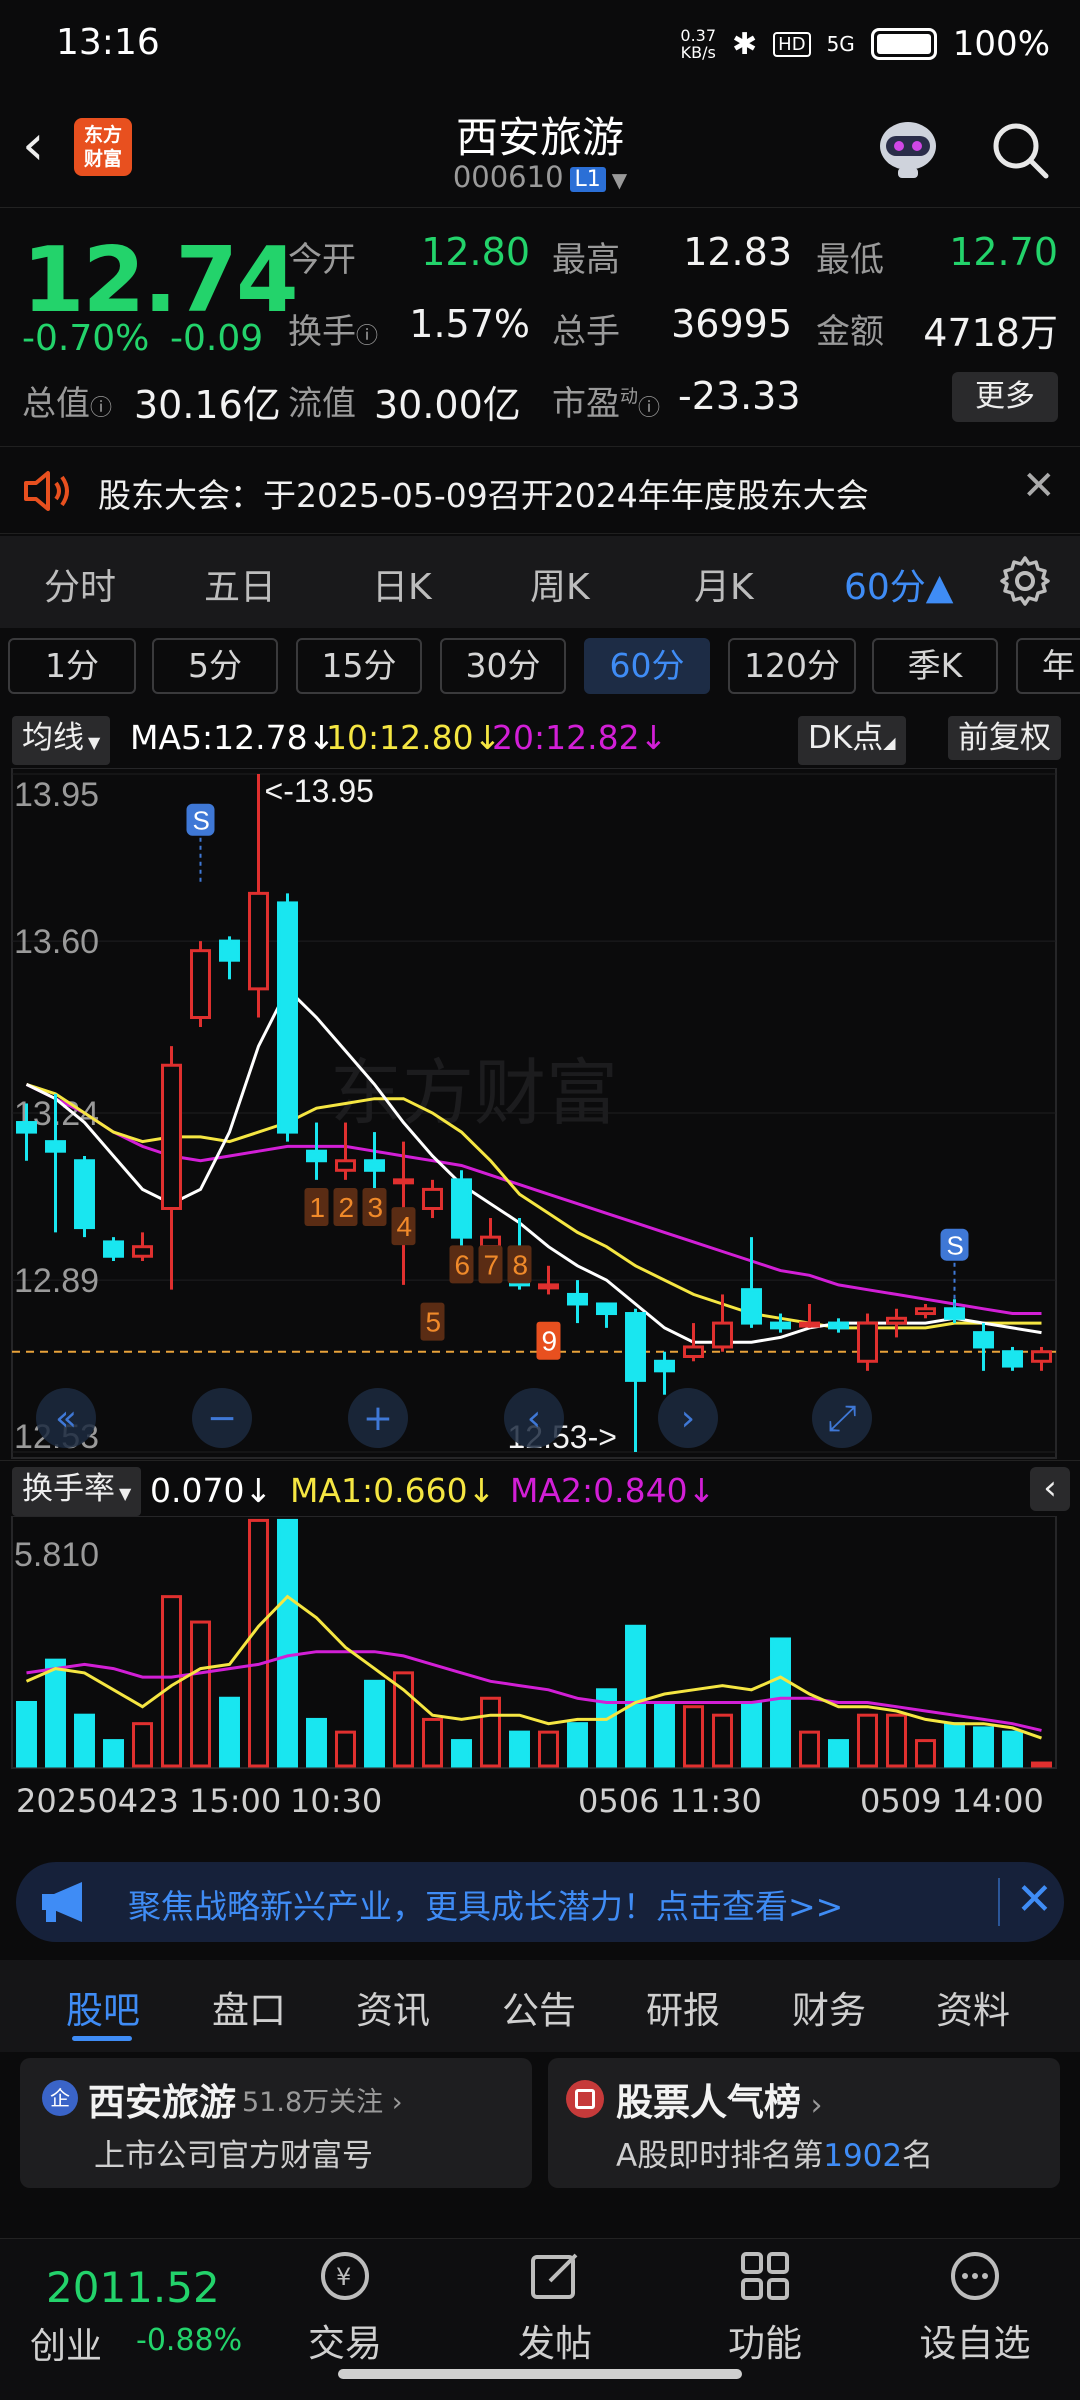 This screenshot has width=1080, height=2400. What do you see at coordinates (80, 584) in the screenshot?
I see `tab-intraday: 分时` at bounding box center [80, 584].